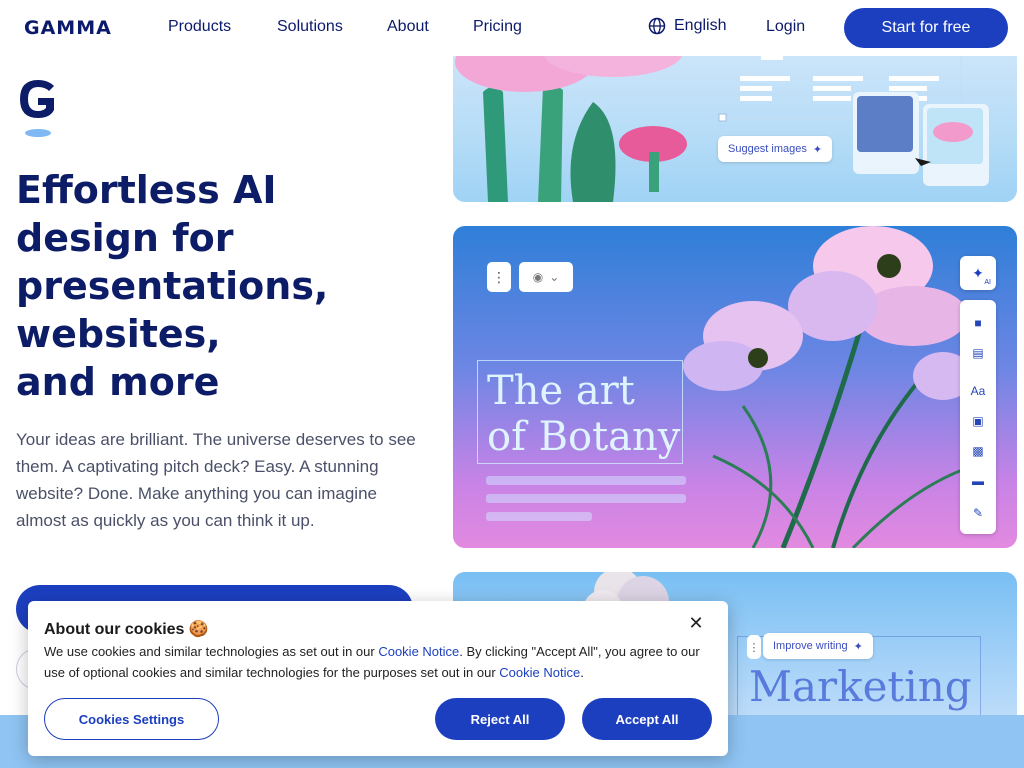  I want to click on embed-icon: ▬, so click(978, 481).